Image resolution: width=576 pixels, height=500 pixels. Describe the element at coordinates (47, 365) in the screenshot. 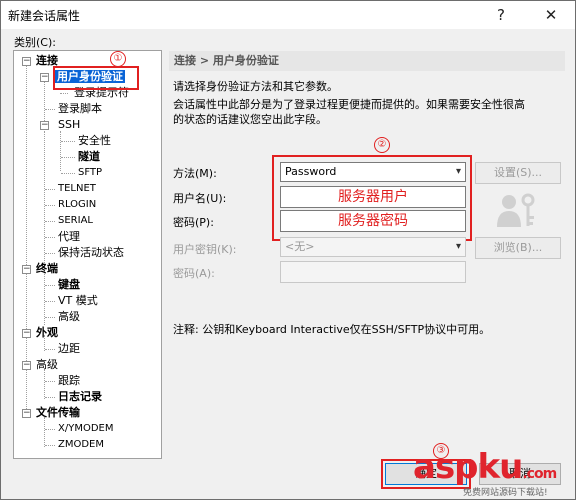

I see `tree-item-advanced: 高级` at that location.